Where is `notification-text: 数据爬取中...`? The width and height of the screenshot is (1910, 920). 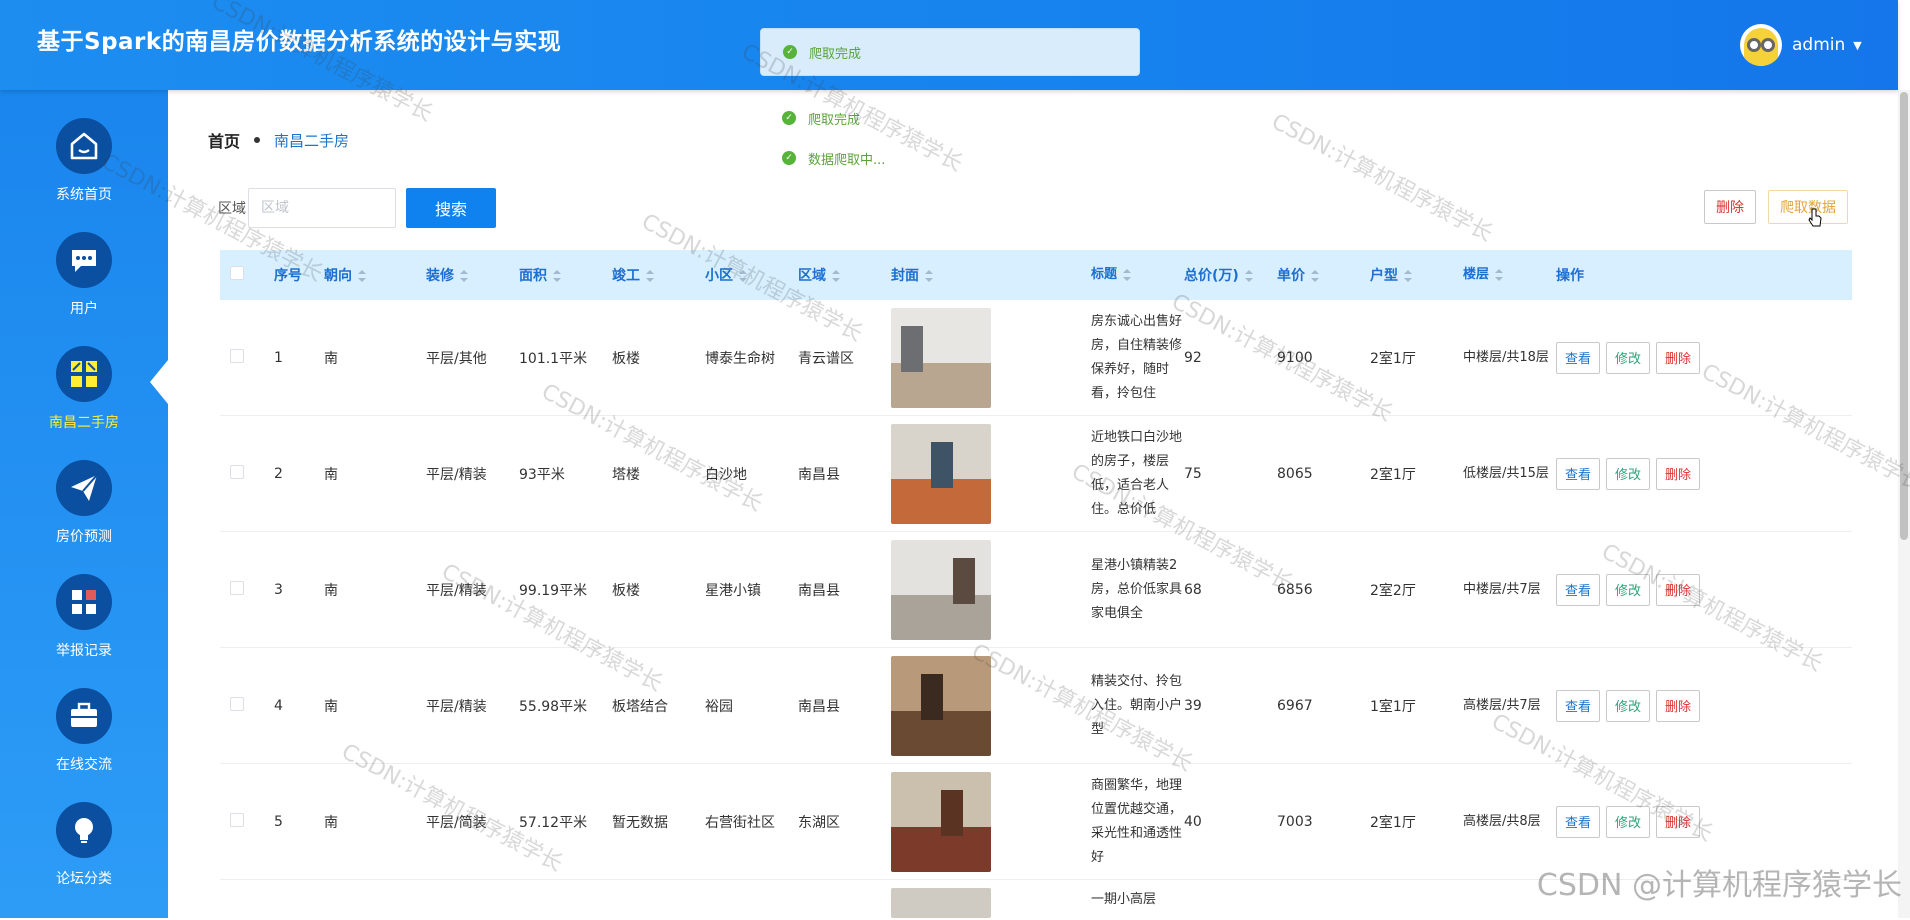
notification-text: 数据爬取中... is located at coordinates (846, 158).